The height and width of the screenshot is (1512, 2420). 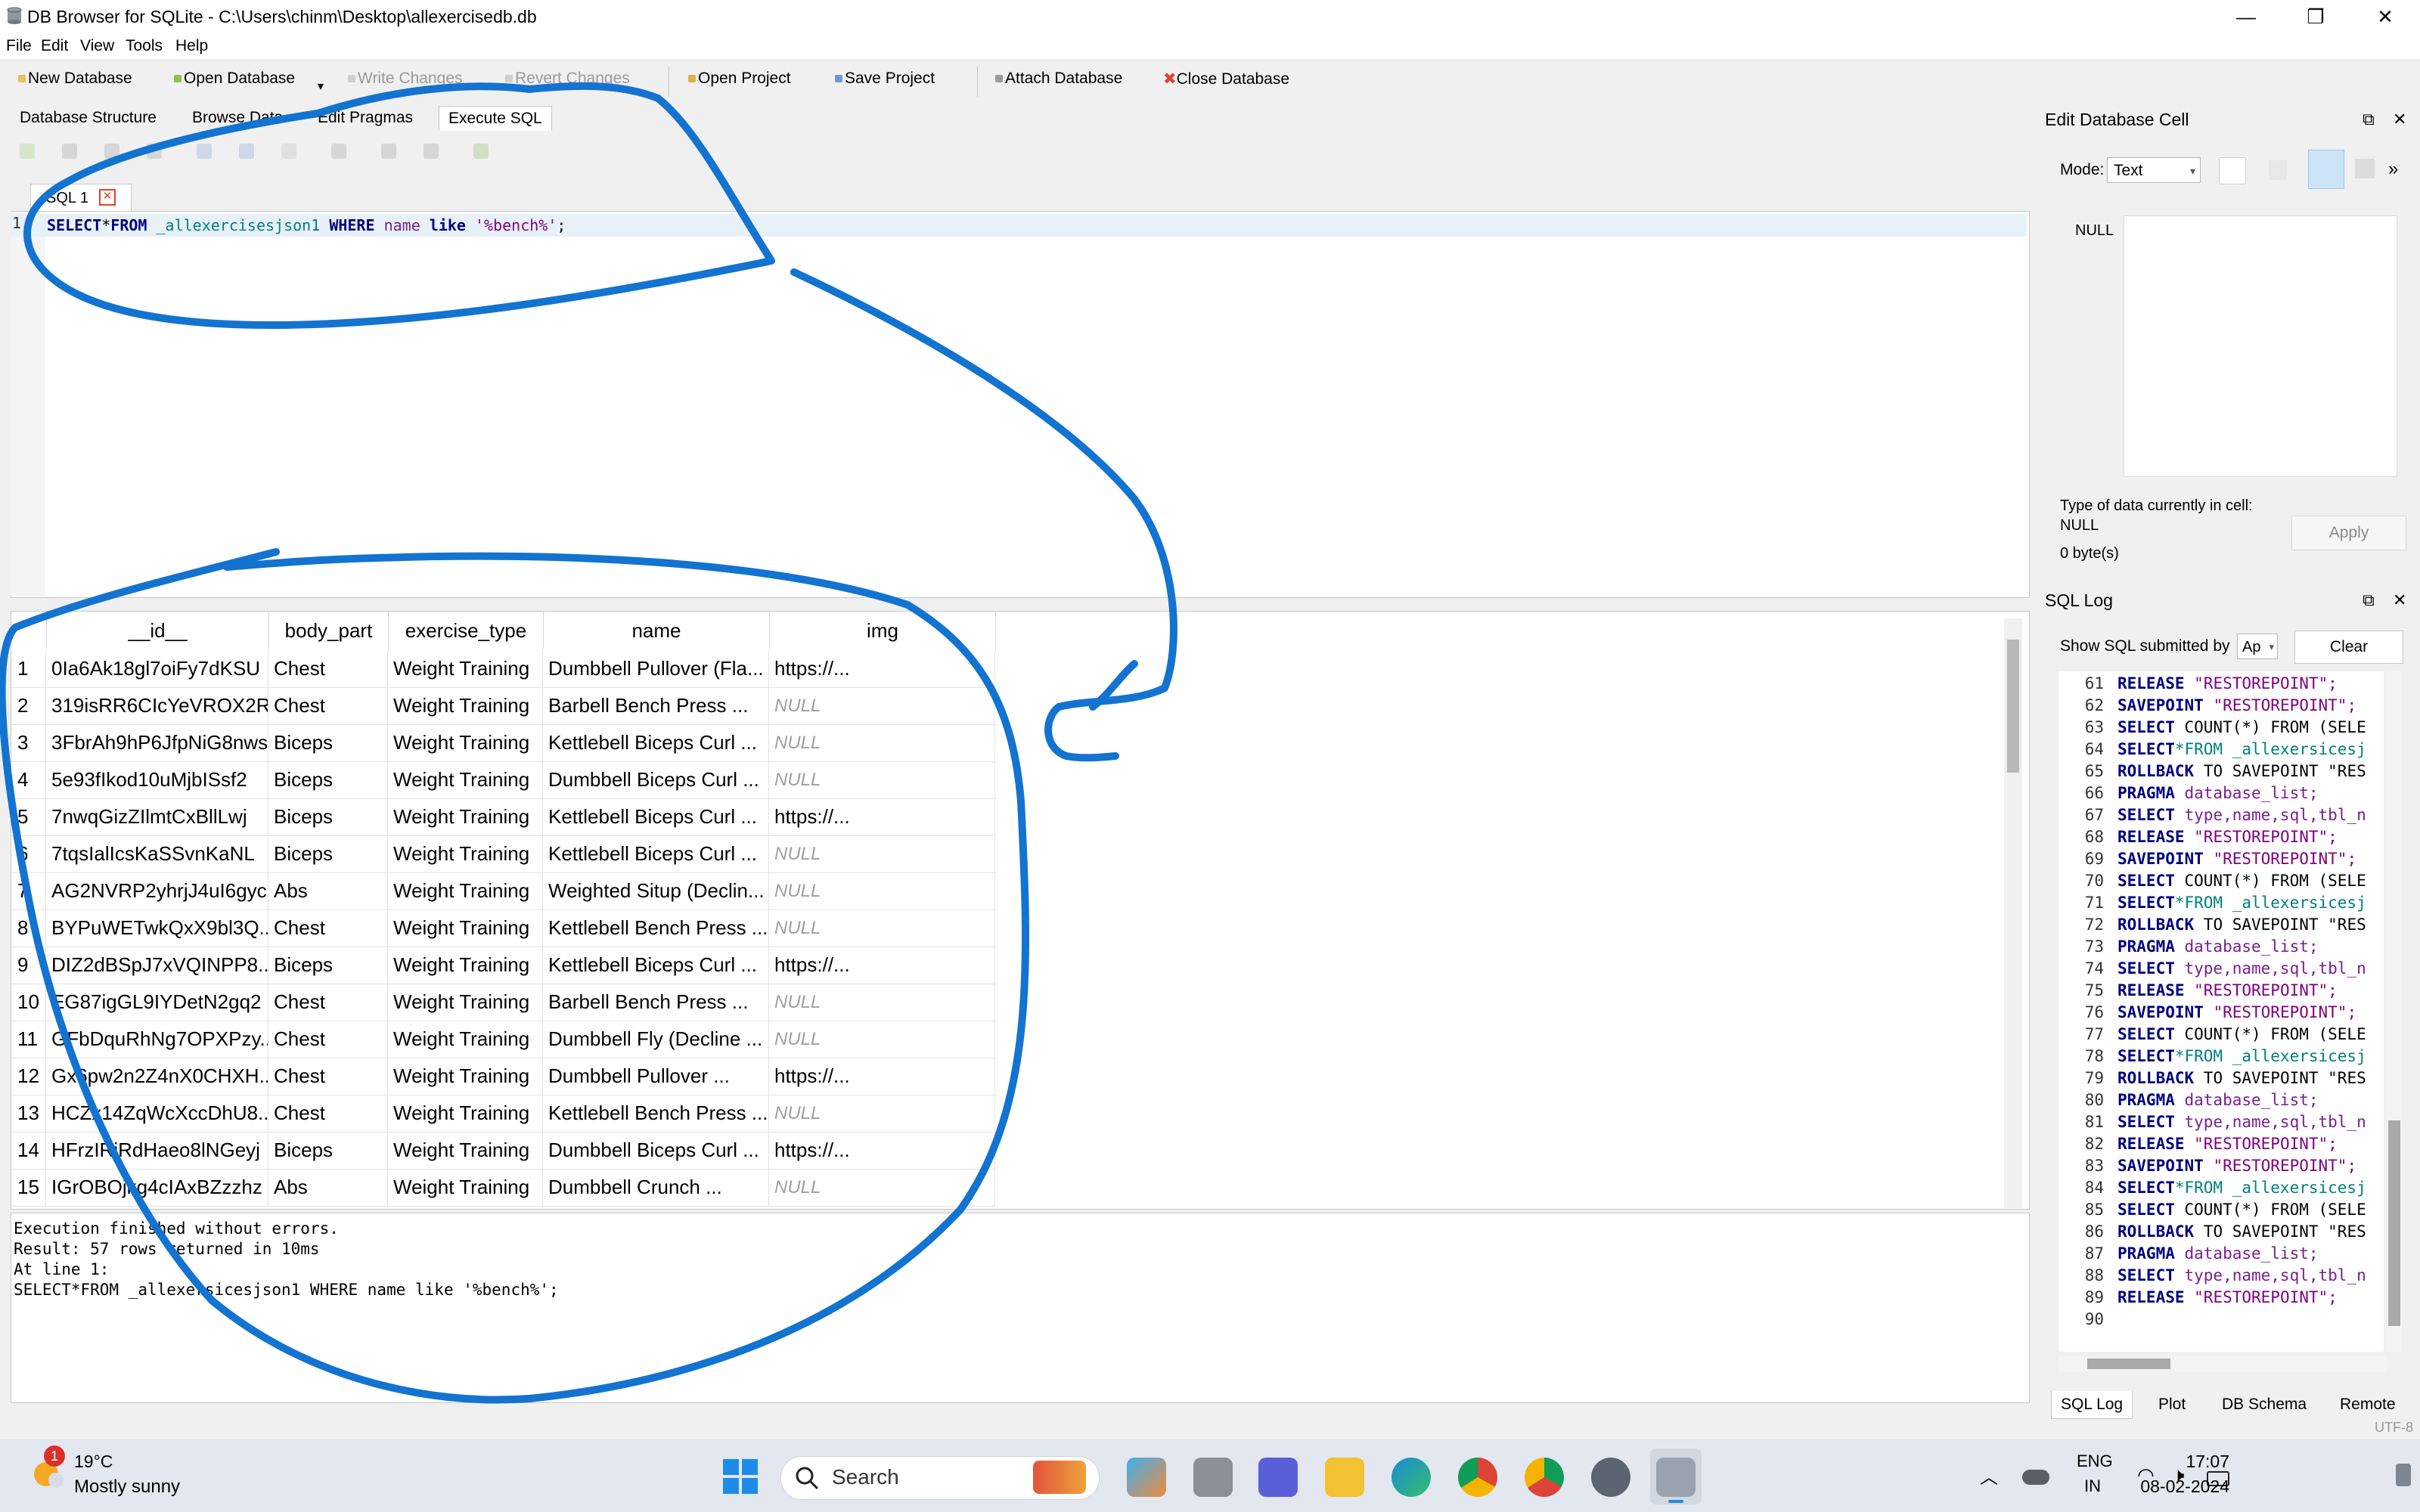 What do you see at coordinates (28, 1076) in the screenshot?
I see `row-number: 12` at bounding box center [28, 1076].